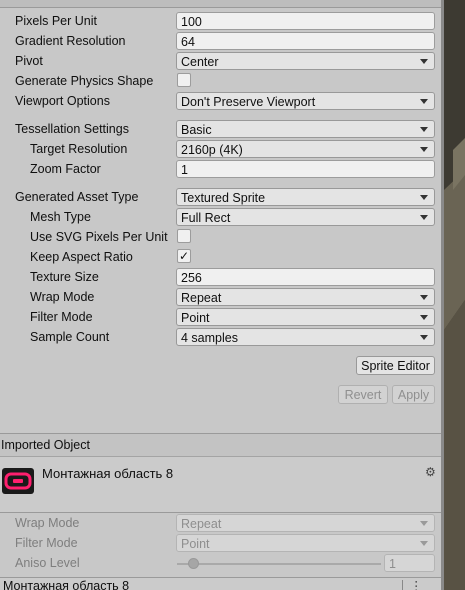  I want to click on mesh-type-row: Mesh Type Full Rect, so click(220, 217).